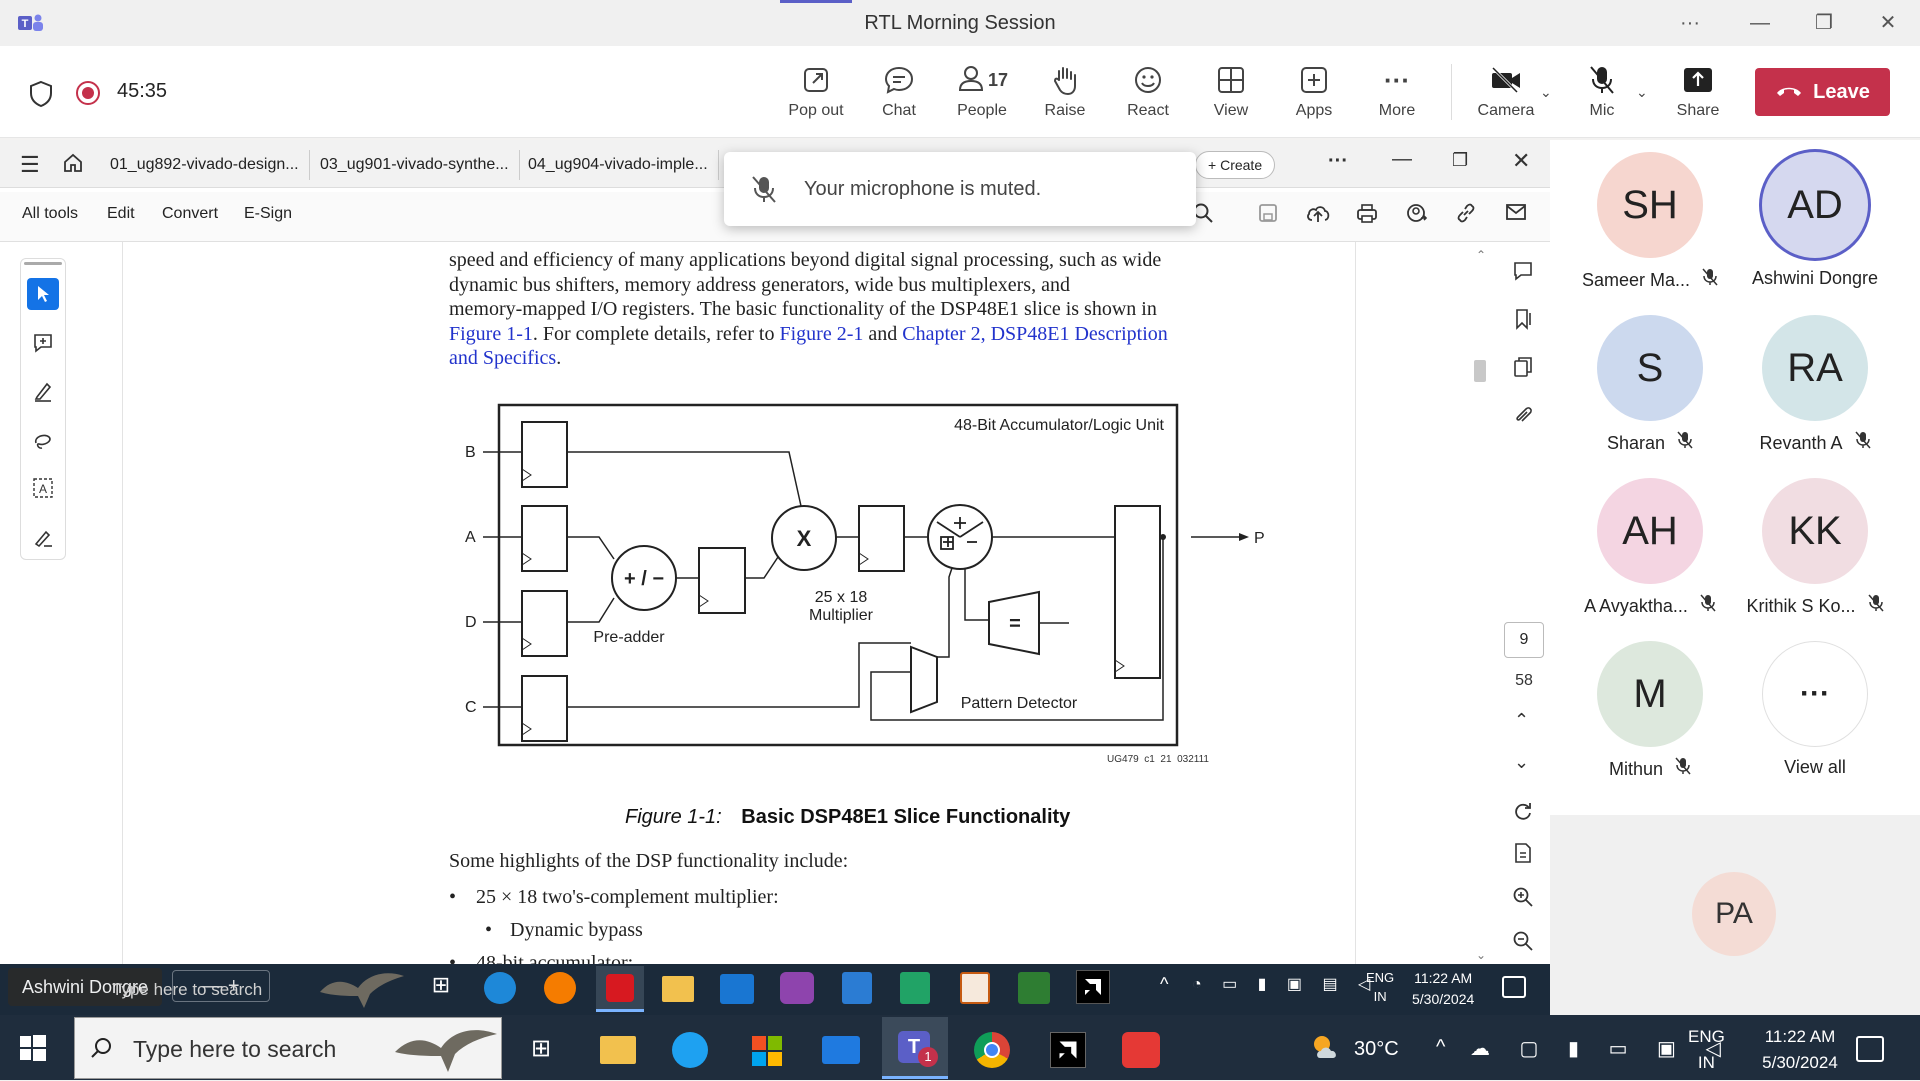 Image resolution: width=1920 pixels, height=1081 pixels. What do you see at coordinates (43, 294) in the screenshot?
I see `select-cursor-icon` at bounding box center [43, 294].